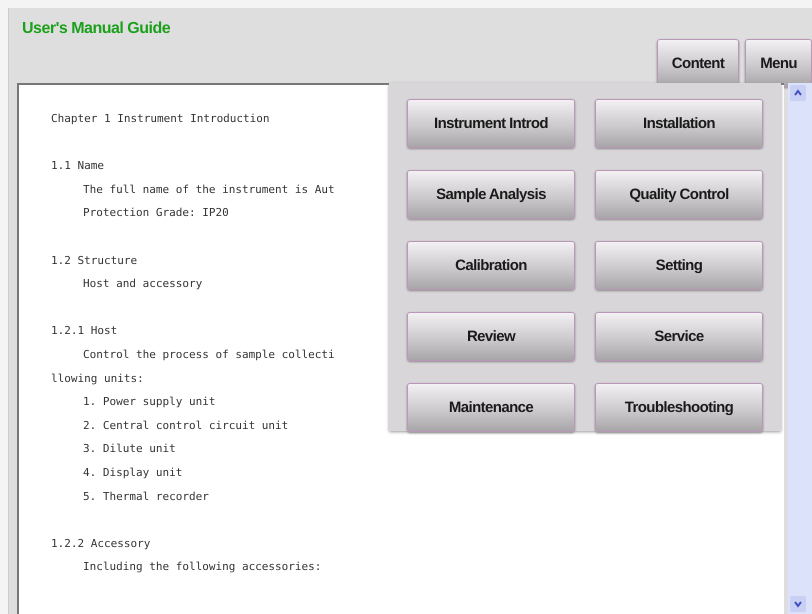 This screenshot has width=812, height=614. Describe the element at coordinates (208, 354) in the screenshot. I see `document-line: Control the process of sample collecti` at that location.